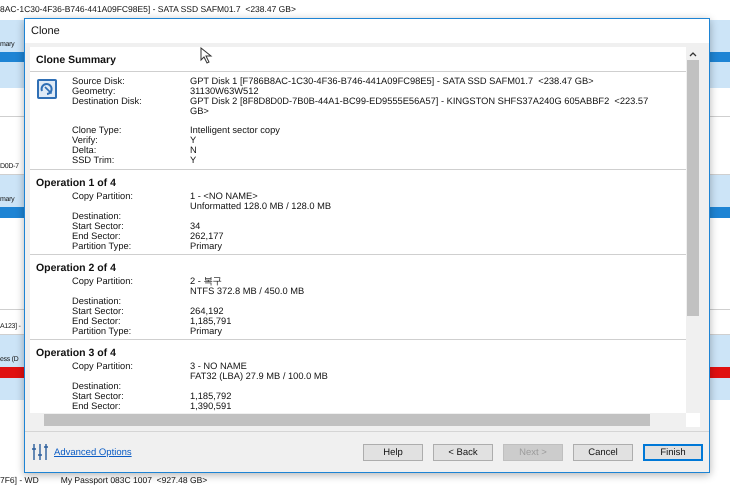 The image size is (730, 494). What do you see at coordinates (47, 89) in the screenshot?
I see `disk-icon` at bounding box center [47, 89].